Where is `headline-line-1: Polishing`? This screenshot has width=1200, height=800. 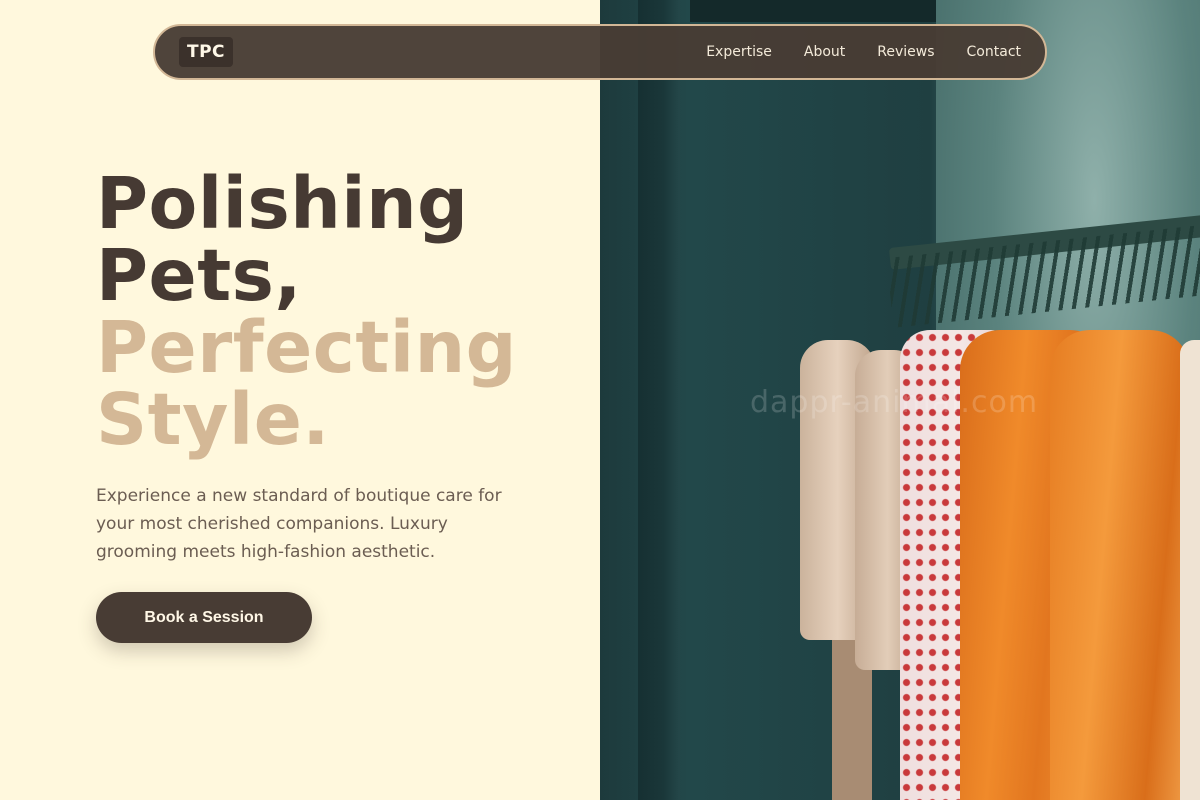 headline-line-1: Polishing is located at coordinates (282, 203).